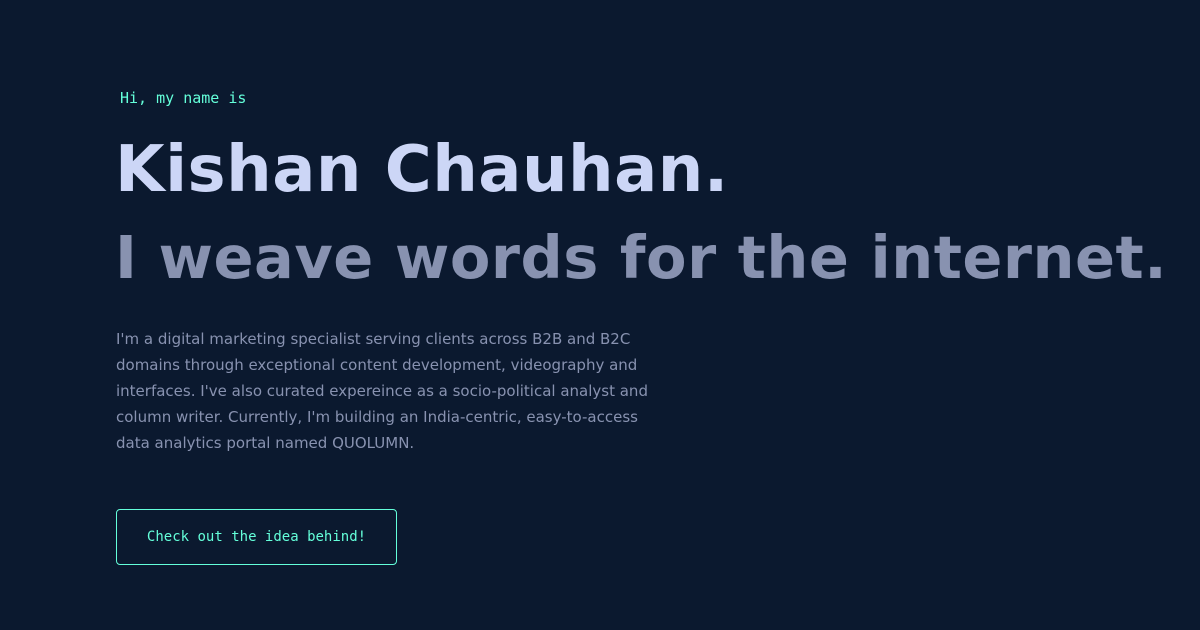  I want to click on name-heading: Kishan Chauhan., so click(422, 170).